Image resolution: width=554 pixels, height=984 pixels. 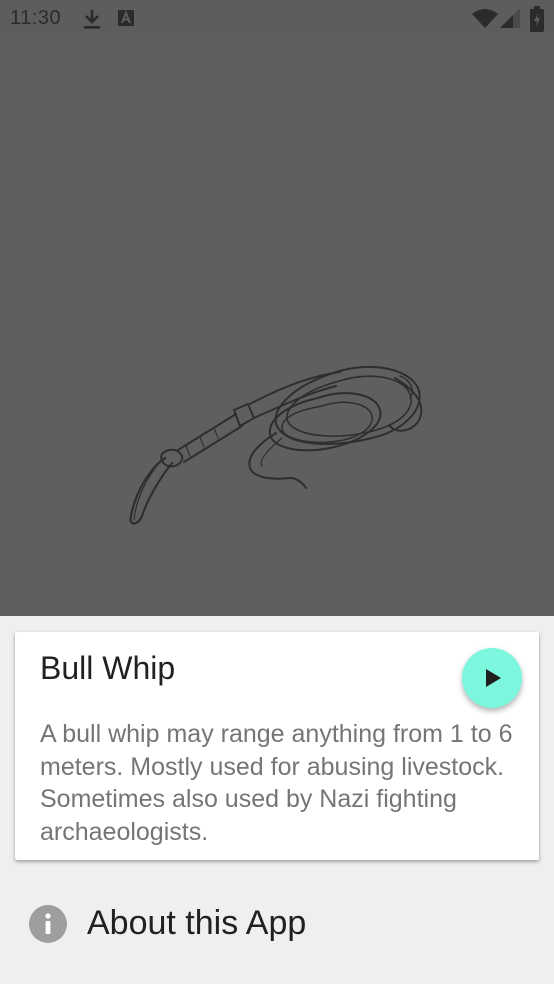 What do you see at coordinates (510, 20) in the screenshot?
I see `signal-icon` at bounding box center [510, 20].